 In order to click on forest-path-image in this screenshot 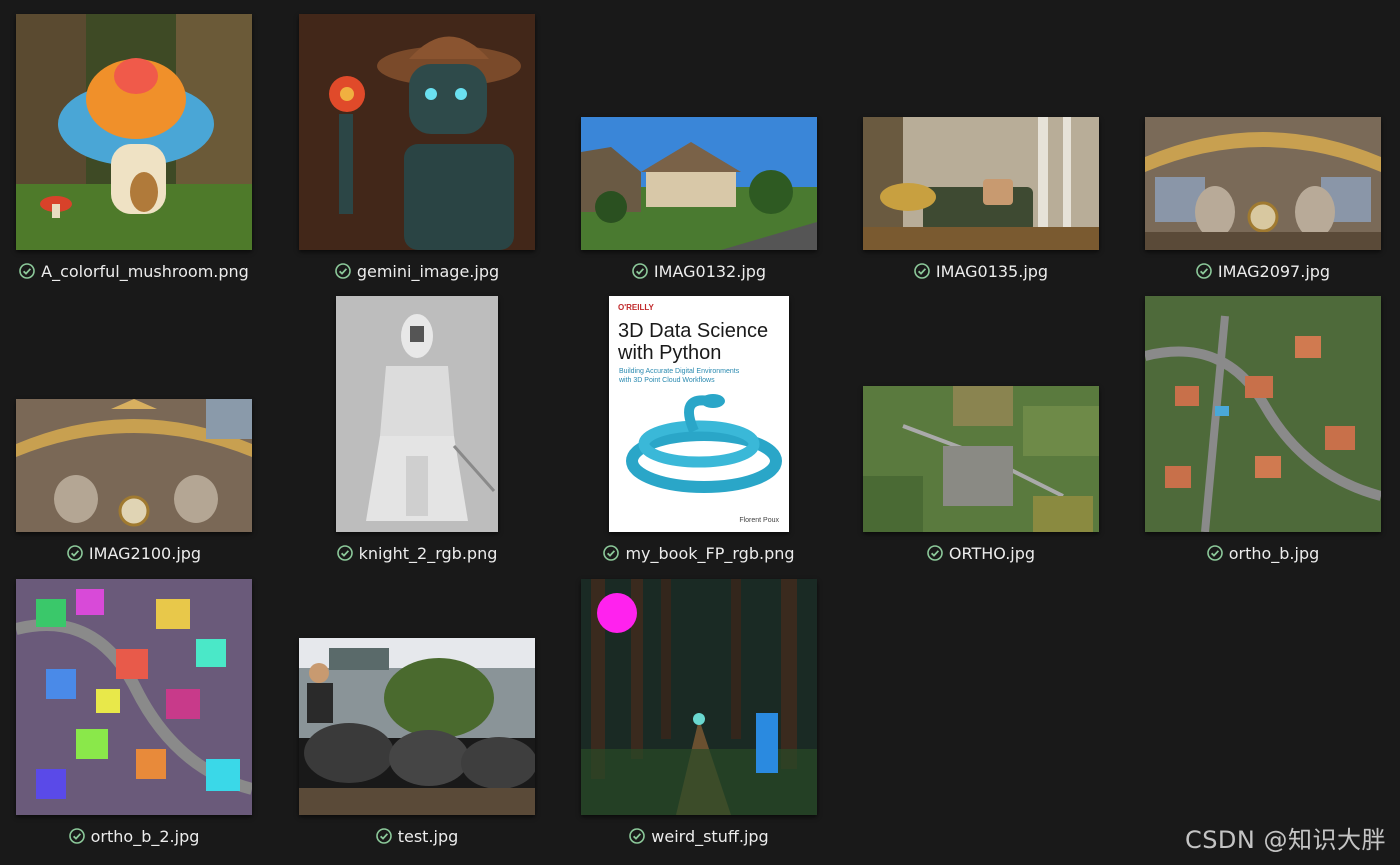, I will do `click(699, 697)`.